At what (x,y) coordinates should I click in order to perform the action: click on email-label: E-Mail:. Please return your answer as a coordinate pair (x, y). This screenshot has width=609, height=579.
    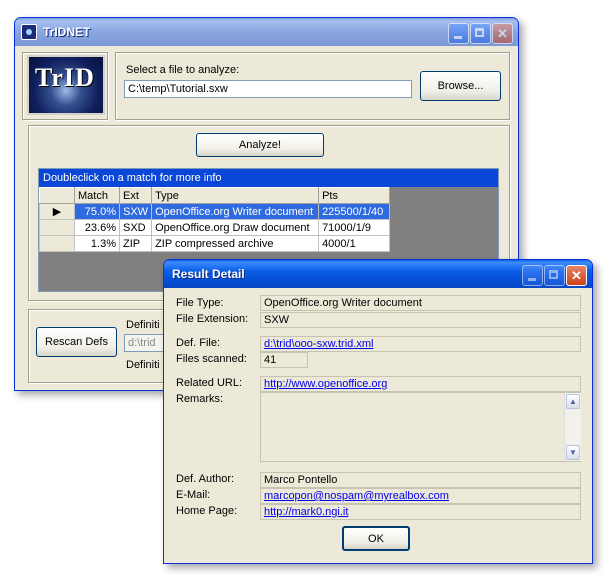
    Looking at the image, I should click on (193, 495).